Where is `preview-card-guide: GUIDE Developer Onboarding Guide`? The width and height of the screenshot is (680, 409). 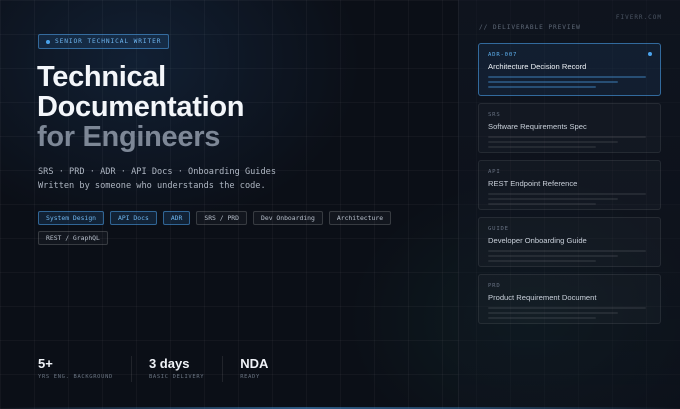
preview-card-guide: GUIDE Developer Onboarding Guide is located at coordinates (569, 242).